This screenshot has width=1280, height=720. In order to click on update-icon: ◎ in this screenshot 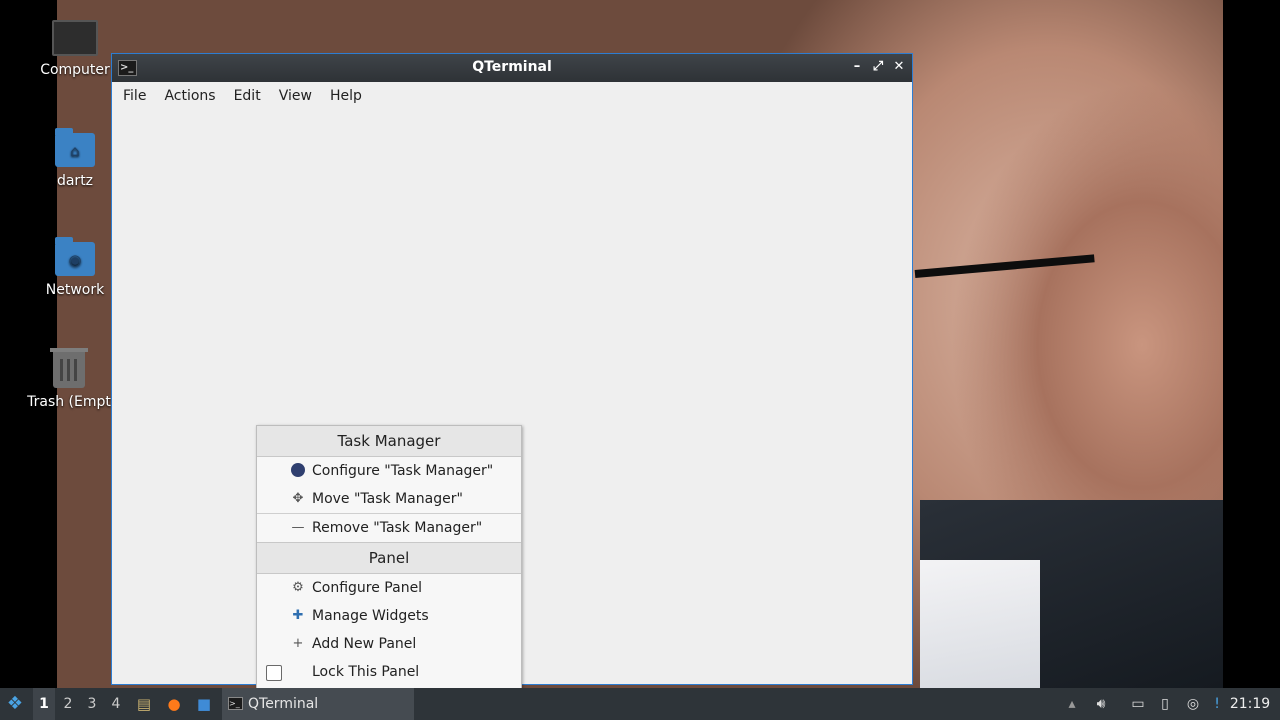, I will do `click(1193, 704)`.